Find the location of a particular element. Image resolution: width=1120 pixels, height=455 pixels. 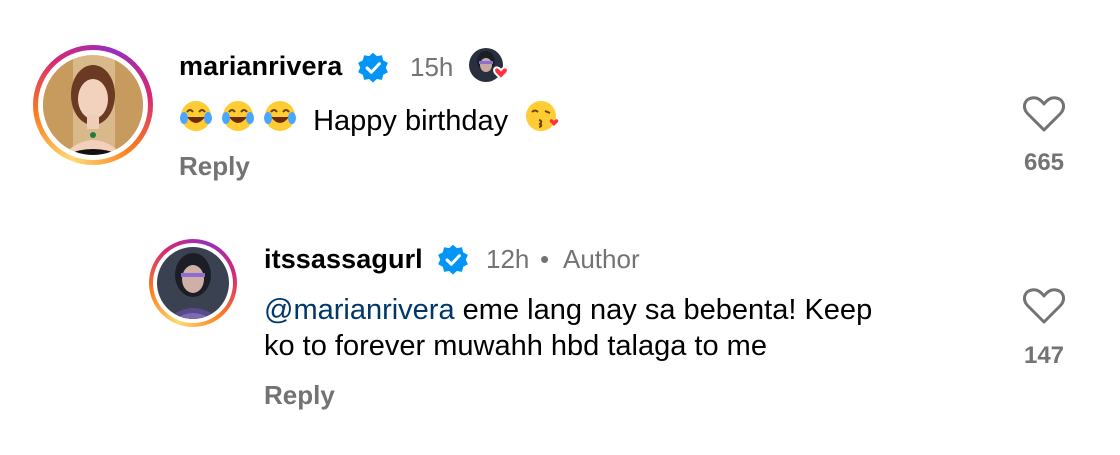

comment-text: Happy birthday is located at coordinates (369, 120).